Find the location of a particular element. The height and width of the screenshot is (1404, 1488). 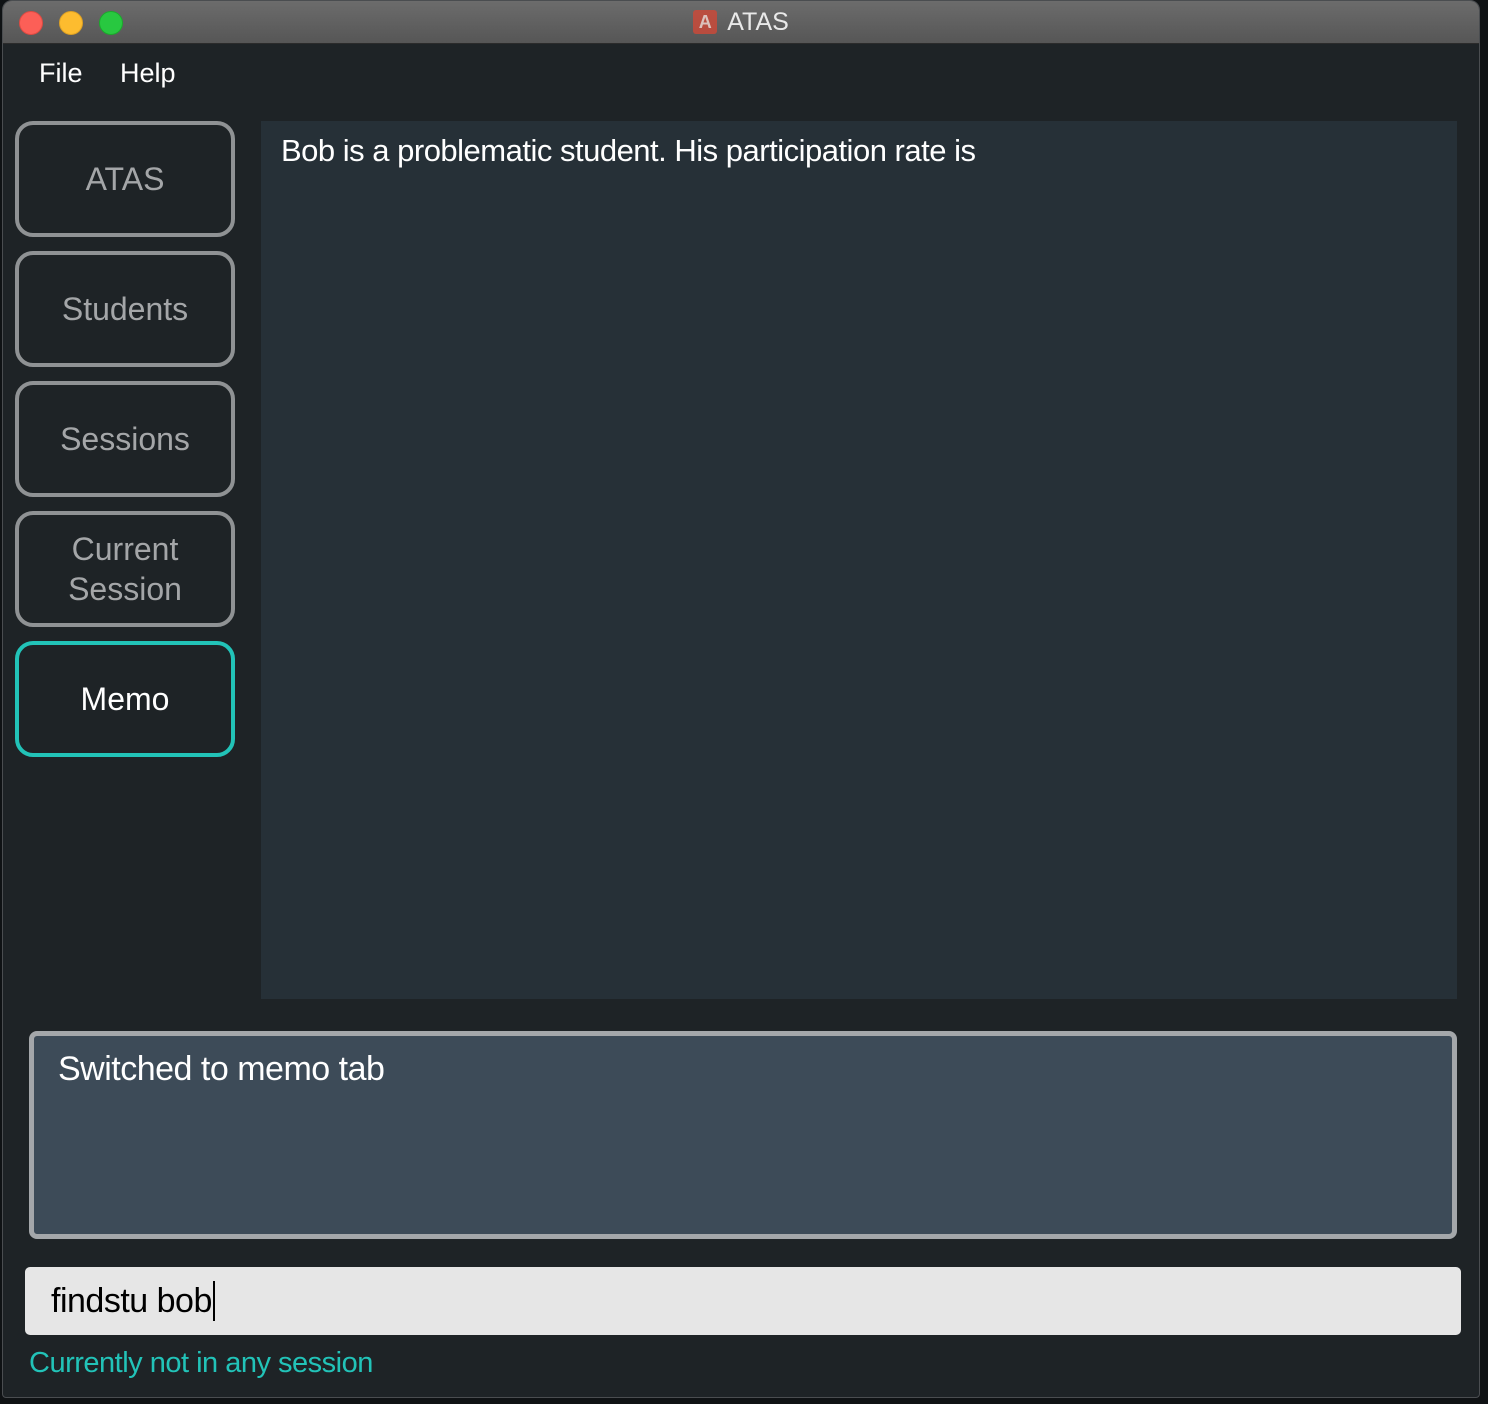

title-bar: A ATAS is located at coordinates (741, 22).